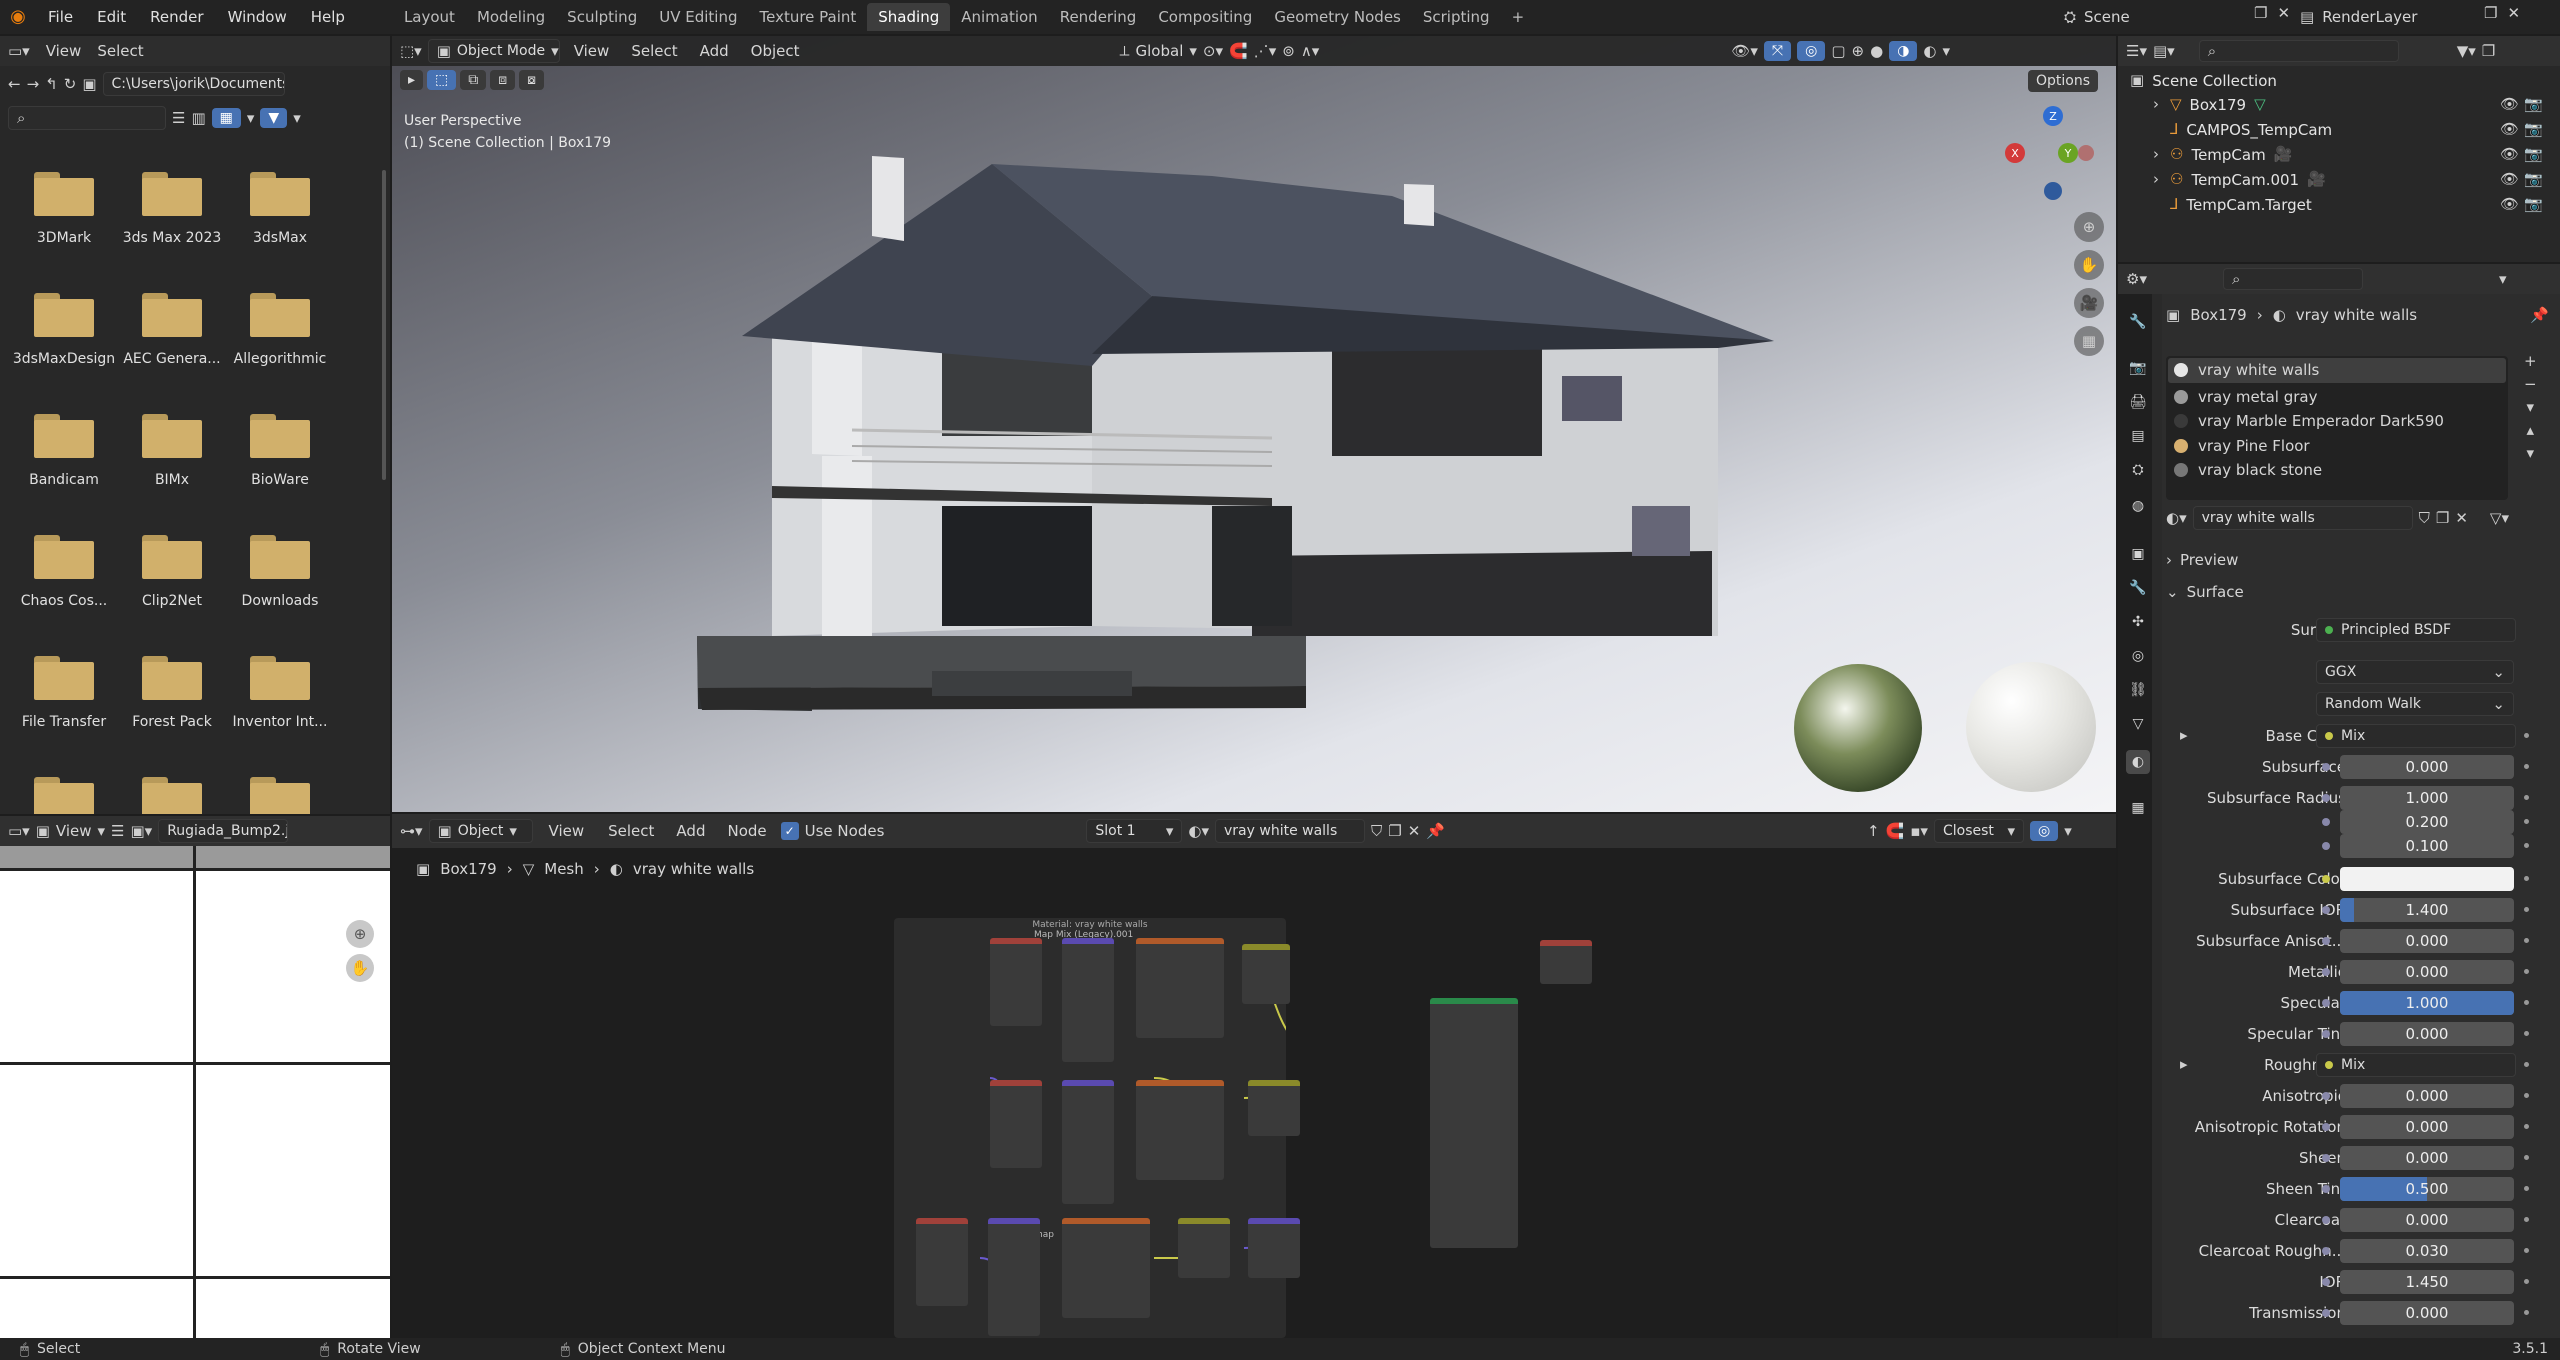 This screenshot has height=1360, width=2560. Describe the element at coordinates (141, 831) in the screenshot. I see `image-browse-icon: ▣▾` at that location.